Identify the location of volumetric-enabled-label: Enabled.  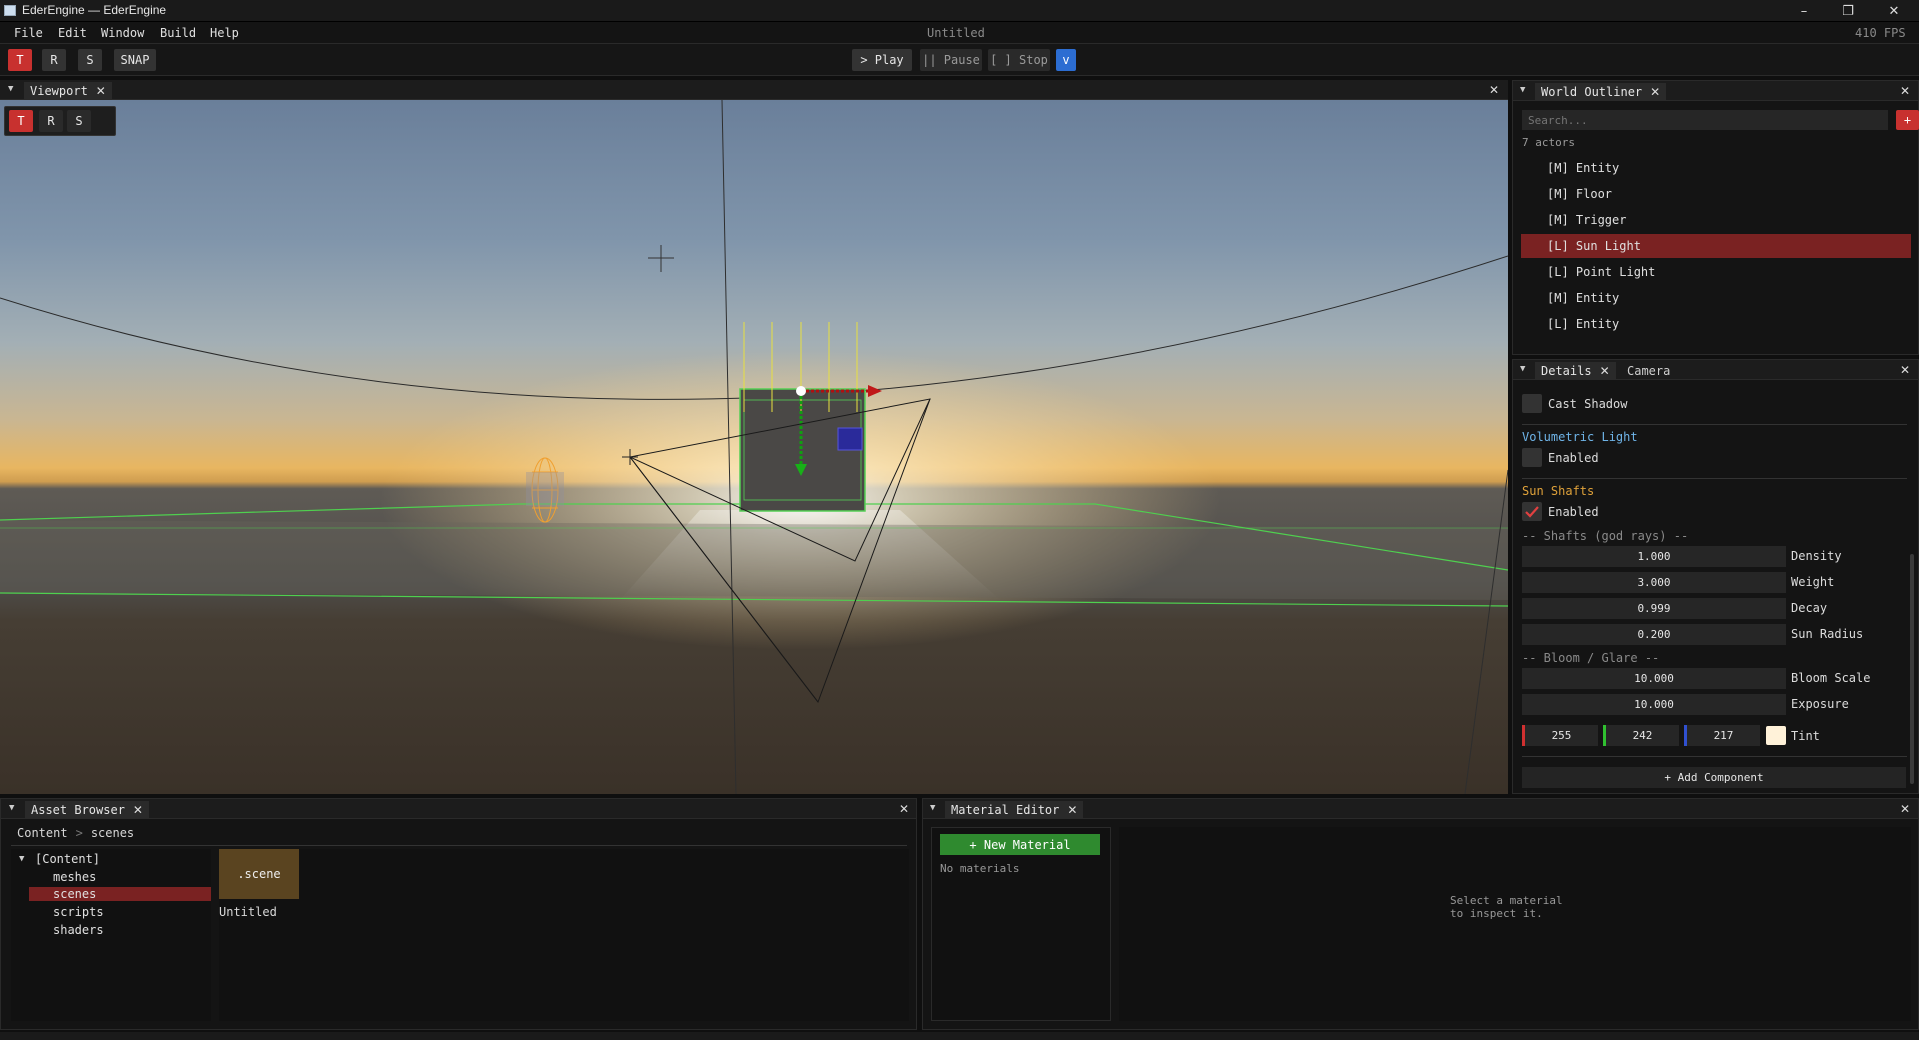
(1573, 458).